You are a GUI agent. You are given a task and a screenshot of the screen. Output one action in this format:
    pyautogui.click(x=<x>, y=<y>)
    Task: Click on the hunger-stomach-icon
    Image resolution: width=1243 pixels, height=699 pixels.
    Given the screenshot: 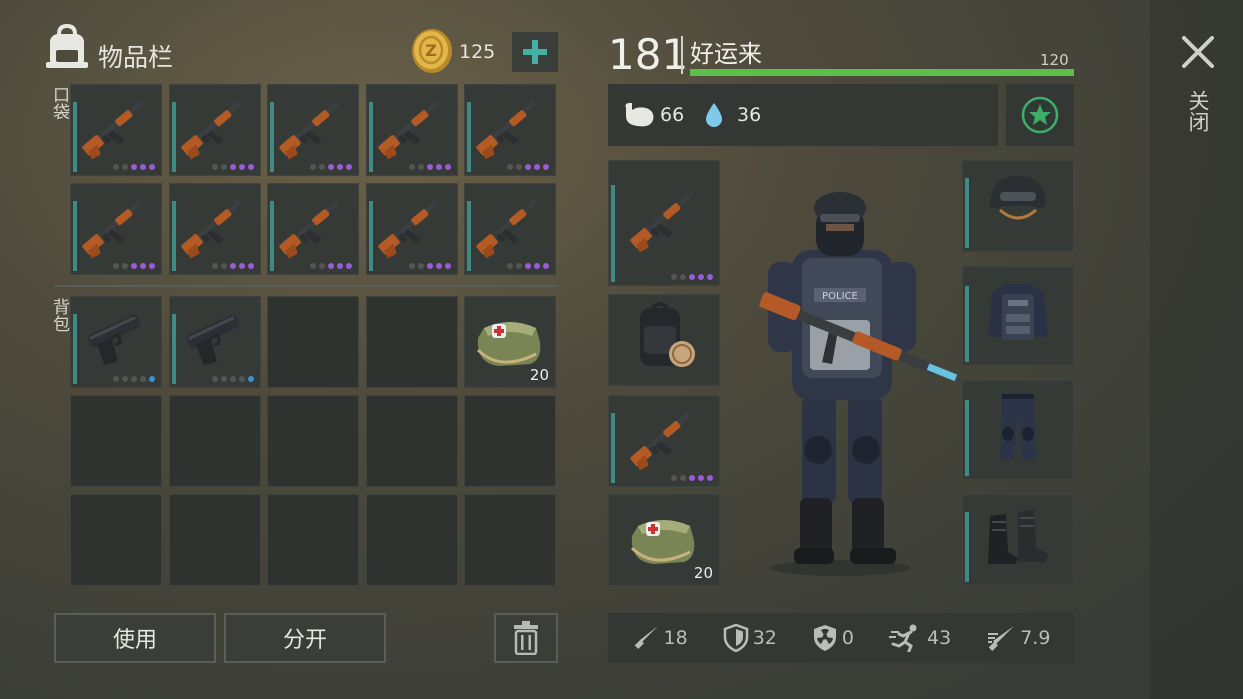 What is the action you would take?
    pyautogui.click(x=639, y=115)
    